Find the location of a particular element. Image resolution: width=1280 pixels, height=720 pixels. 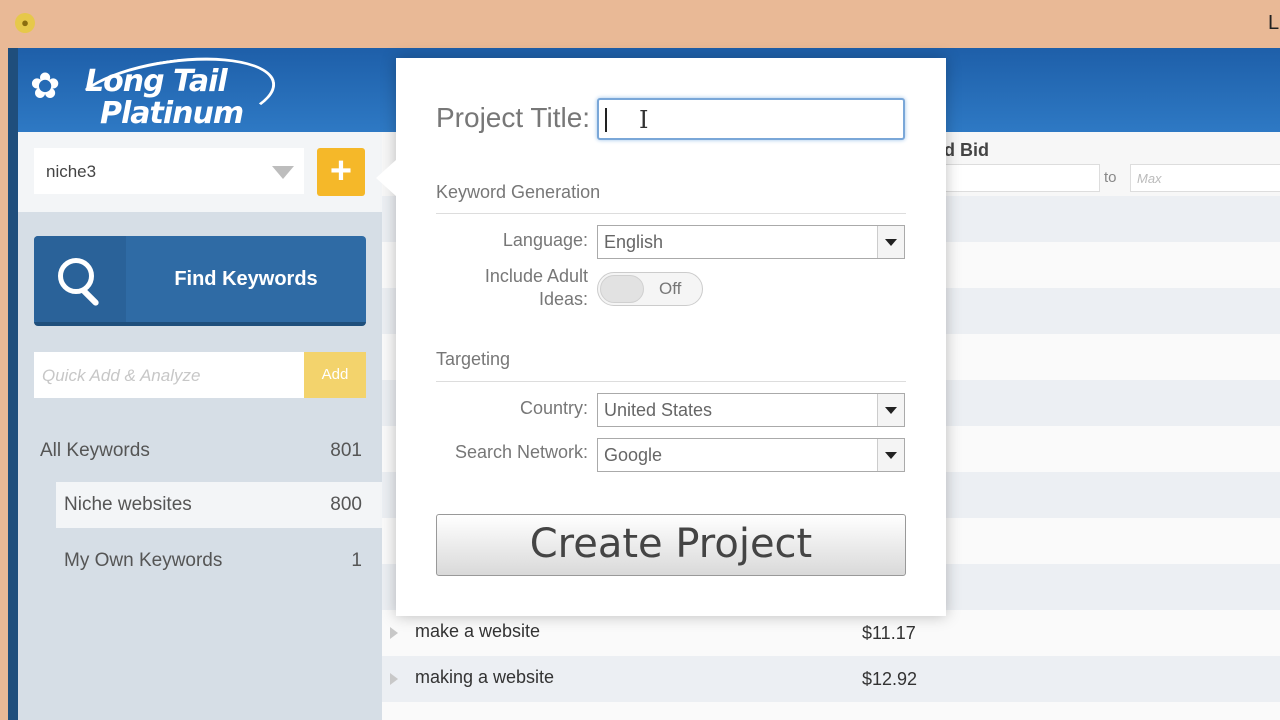

project-select-value: niche3 is located at coordinates (71, 171).